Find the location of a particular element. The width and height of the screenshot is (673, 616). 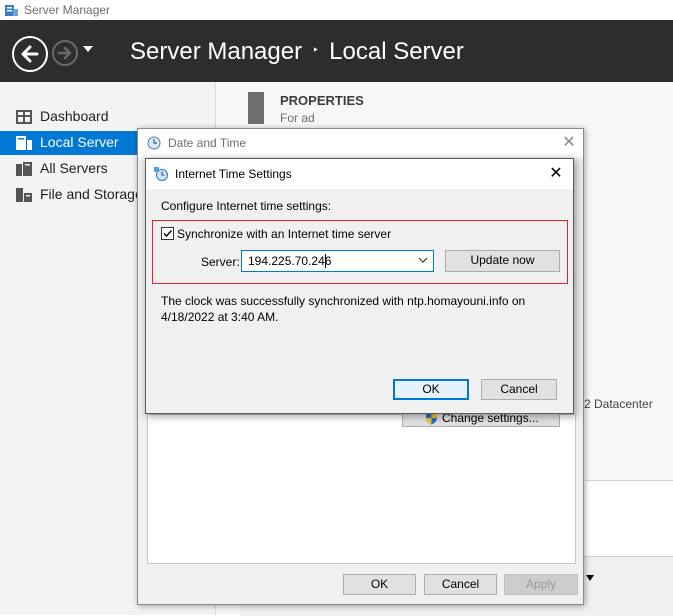

server-manager-app-icon is located at coordinates (11, 10).